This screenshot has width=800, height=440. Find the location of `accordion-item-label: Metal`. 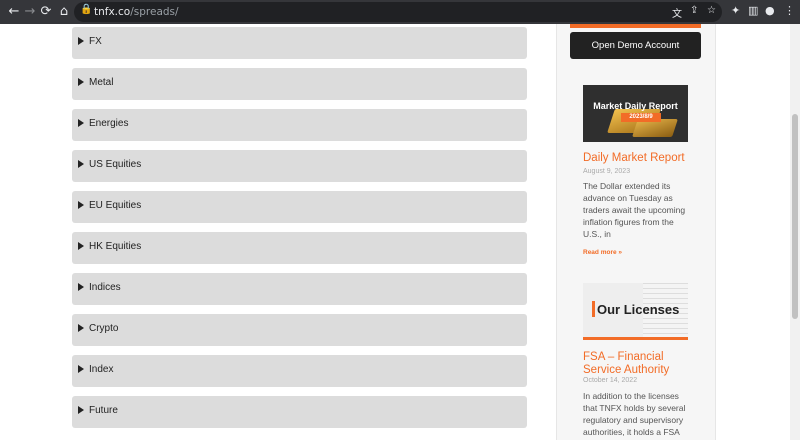

accordion-item-label: Metal is located at coordinates (101, 82).